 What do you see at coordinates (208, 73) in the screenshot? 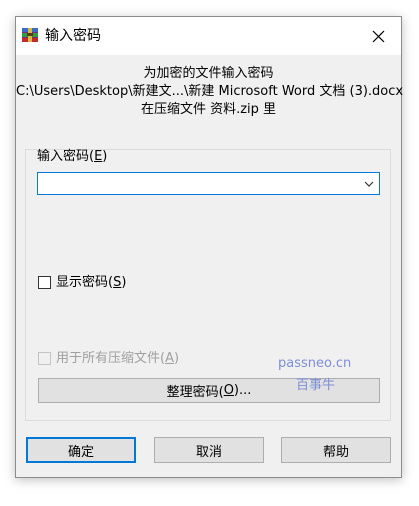
I see `info-prompt: 为加密的文件输入密码` at bounding box center [208, 73].